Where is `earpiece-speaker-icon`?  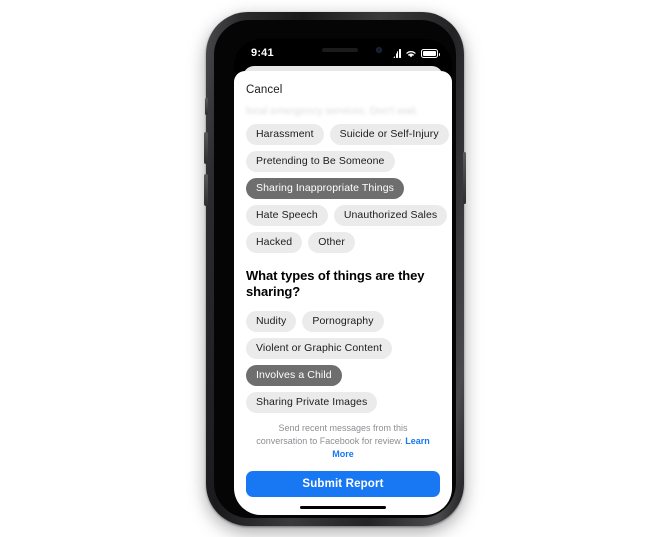 earpiece-speaker-icon is located at coordinates (340, 50).